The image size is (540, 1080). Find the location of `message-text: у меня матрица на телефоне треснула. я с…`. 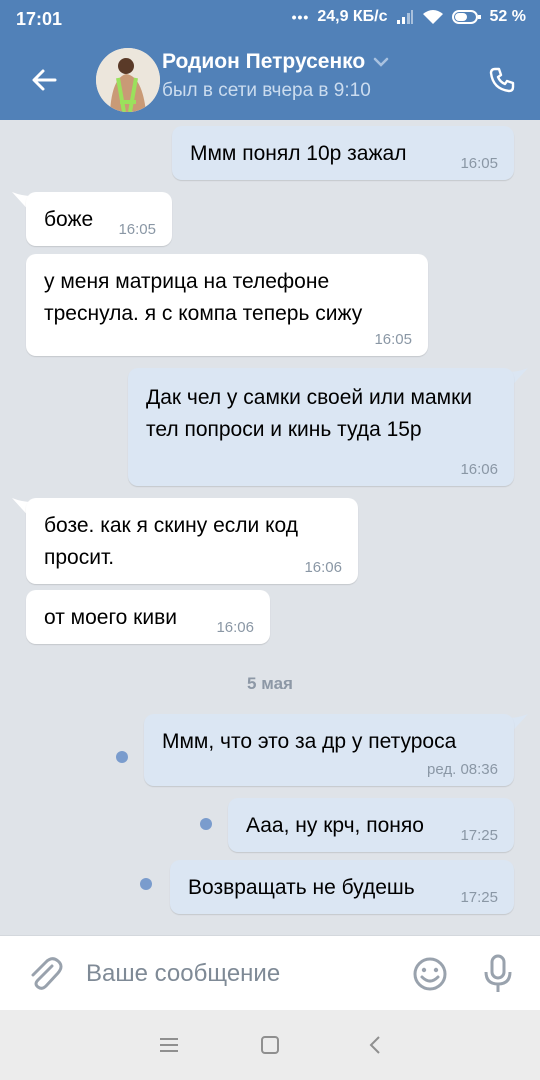

message-text: у меня матрица на телефоне треснула. я с… is located at coordinates (203, 297).